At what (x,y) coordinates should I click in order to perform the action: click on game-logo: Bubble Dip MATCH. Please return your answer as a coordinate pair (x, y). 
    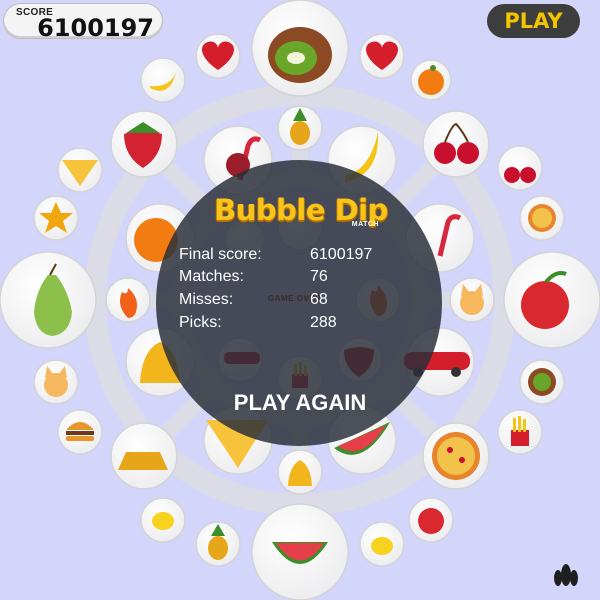
    Looking at the image, I should click on (301, 213).